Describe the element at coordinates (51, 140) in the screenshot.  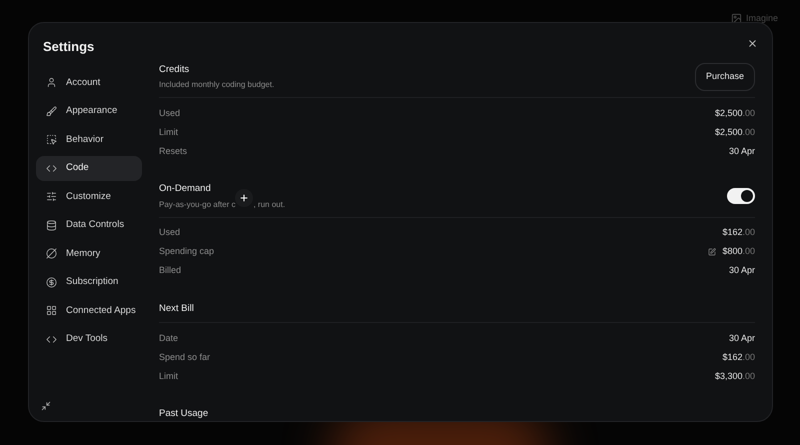
I see `cursor-window-icon` at that location.